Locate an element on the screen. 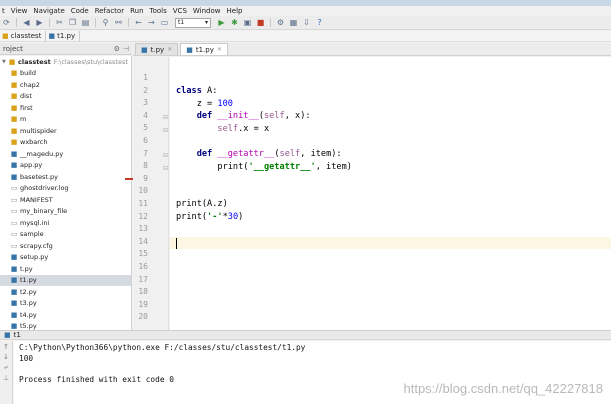 The image size is (611, 404). tree-item-label: t5.py is located at coordinates (28, 326).